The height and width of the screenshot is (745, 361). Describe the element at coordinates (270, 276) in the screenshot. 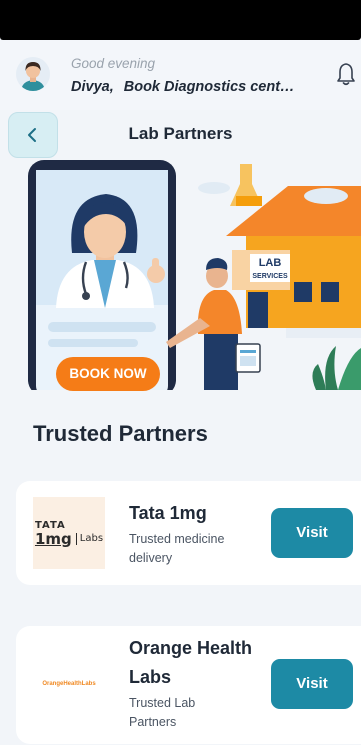

I see `lab-sign-line2: SERVICES` at that location.